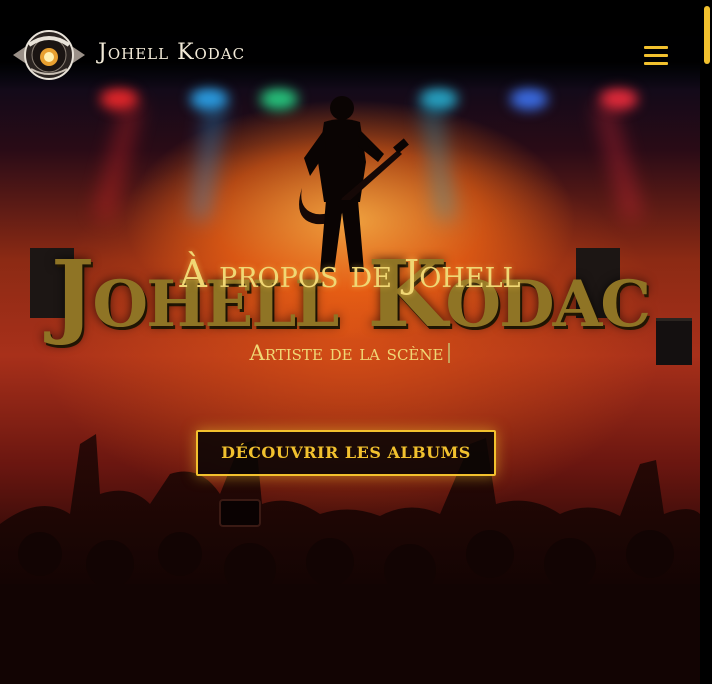 The image size is (712, 684). What do you see at coordinates (171, 52) in the screenshot?
I see `site-title: Johell Kodac` at bounding box center [171, 52].